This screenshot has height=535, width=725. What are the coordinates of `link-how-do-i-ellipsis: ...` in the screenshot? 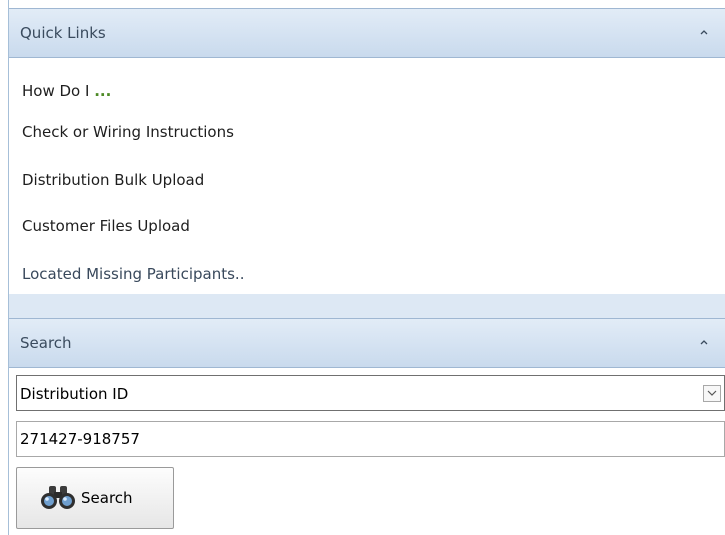 It's located at (103, 91).